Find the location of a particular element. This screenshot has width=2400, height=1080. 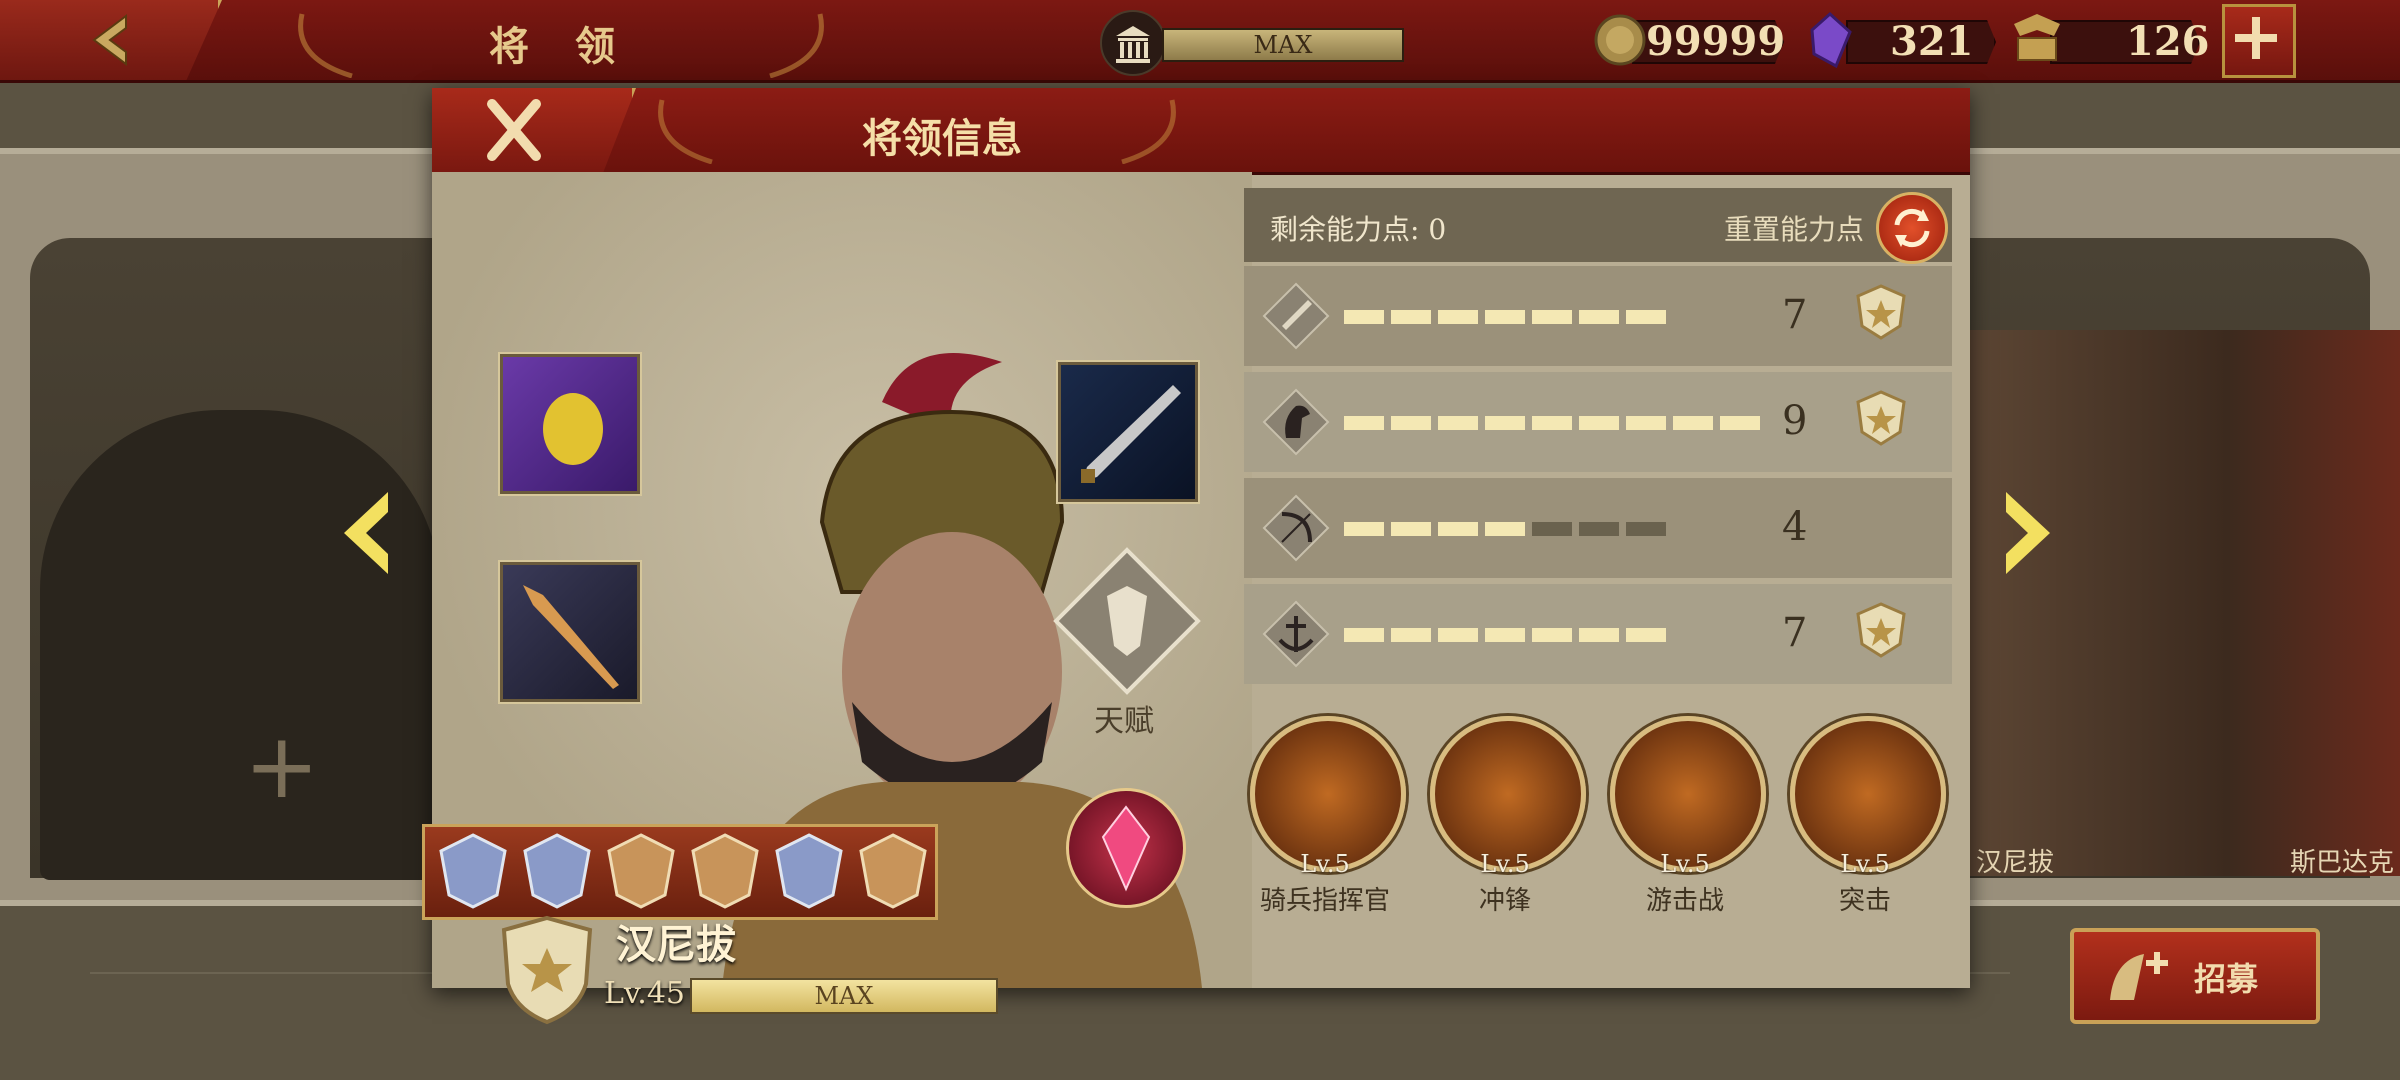

add-resource-button is located at coordinates (2259, 41).